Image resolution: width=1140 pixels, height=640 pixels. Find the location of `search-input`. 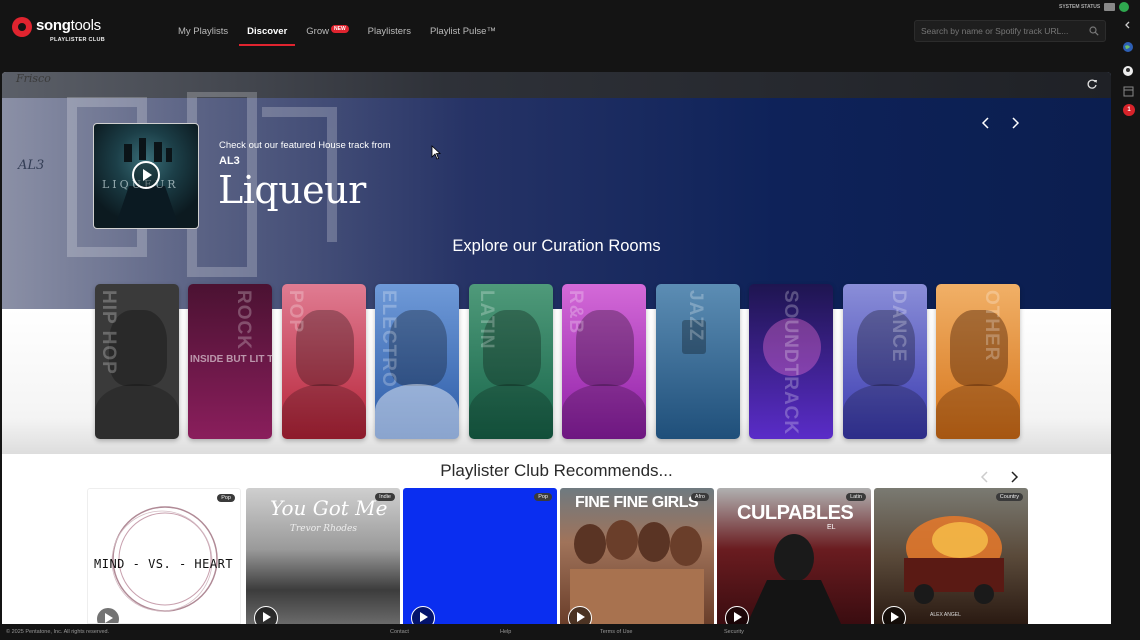

search-input is located at coordinates (1001, 31).